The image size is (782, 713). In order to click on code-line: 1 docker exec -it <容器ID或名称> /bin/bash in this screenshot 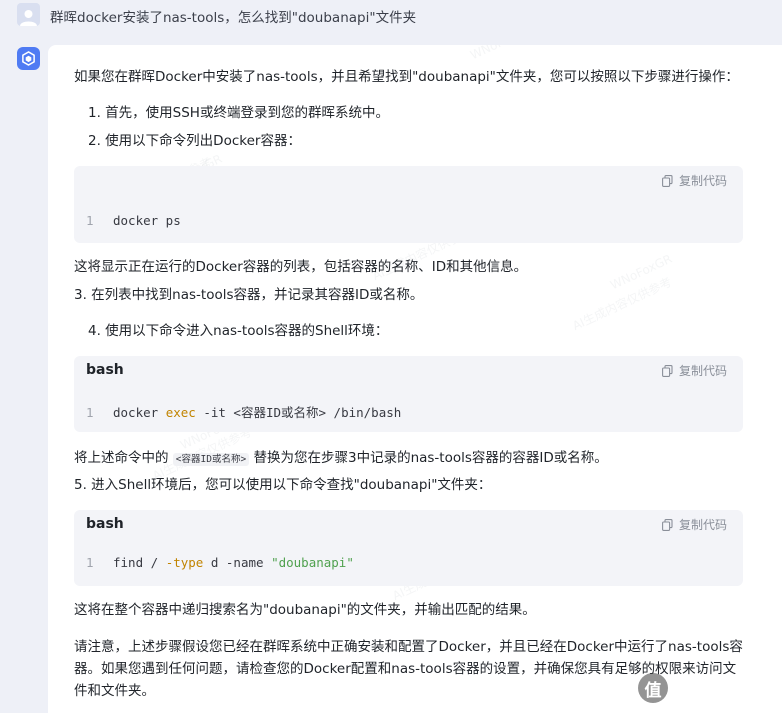, I will do `click(243, 411)`.